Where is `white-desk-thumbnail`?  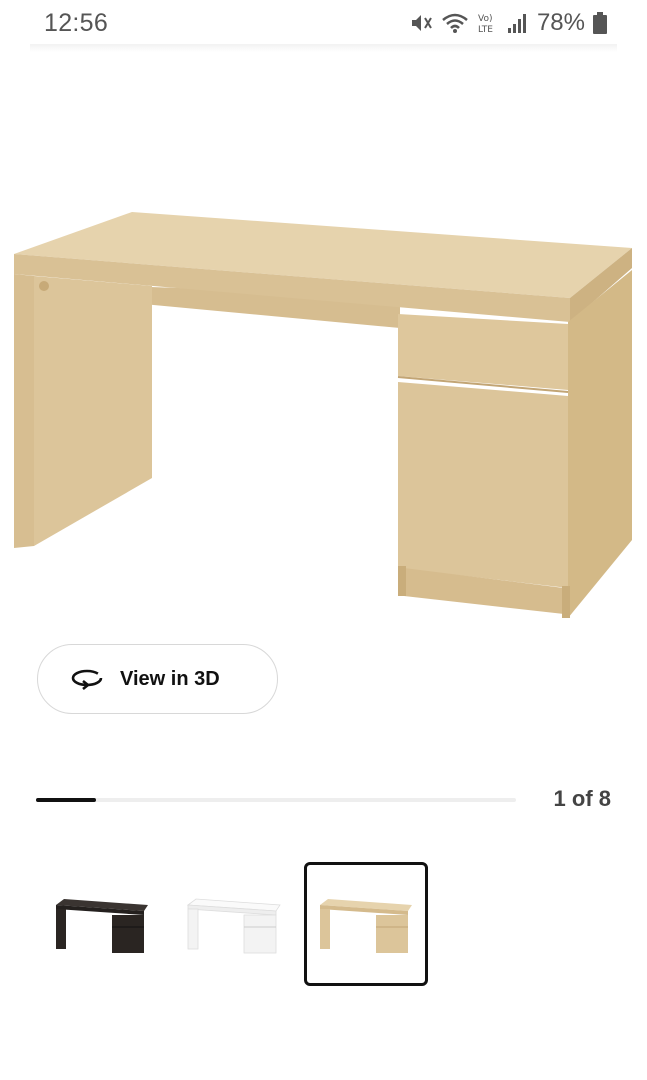 white-desk-thumbnail is located at coordinates (233, 926).